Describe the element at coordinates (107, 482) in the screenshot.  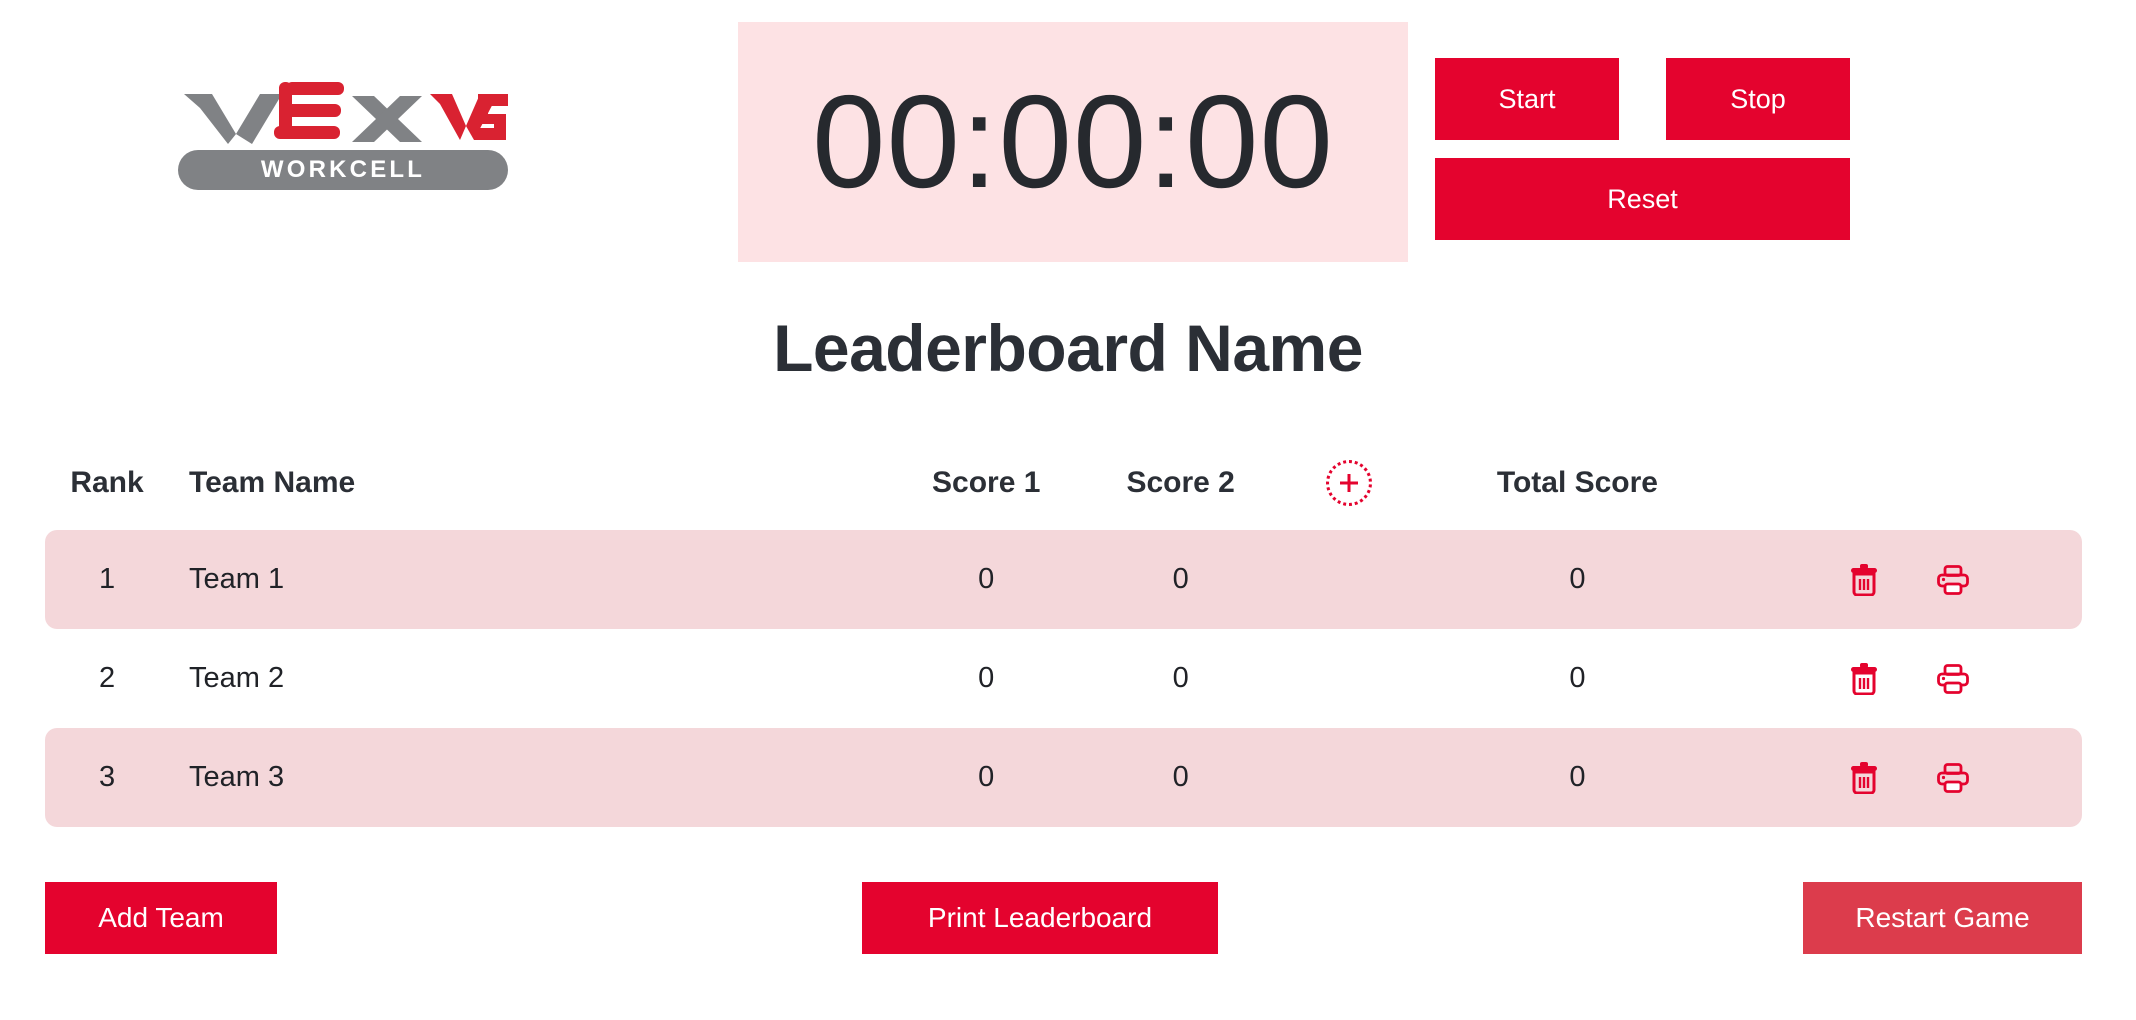
I see `header-rank: Rank` at that location.